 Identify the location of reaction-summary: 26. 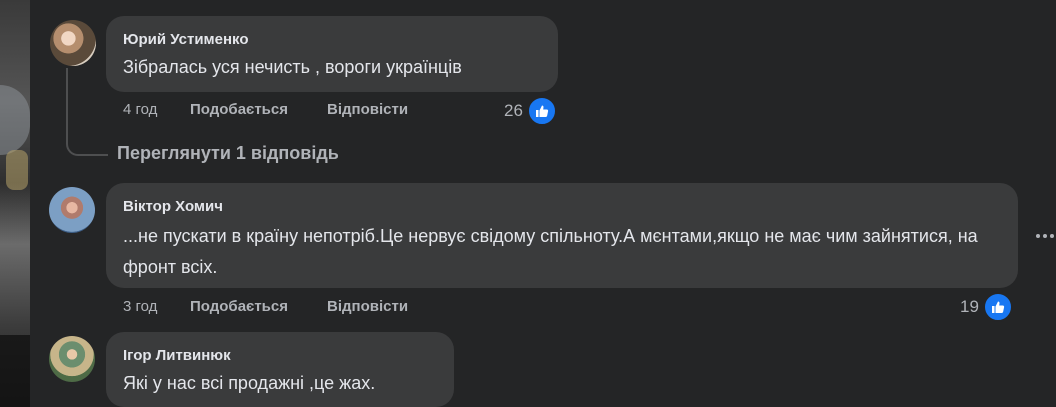
(530, 111).